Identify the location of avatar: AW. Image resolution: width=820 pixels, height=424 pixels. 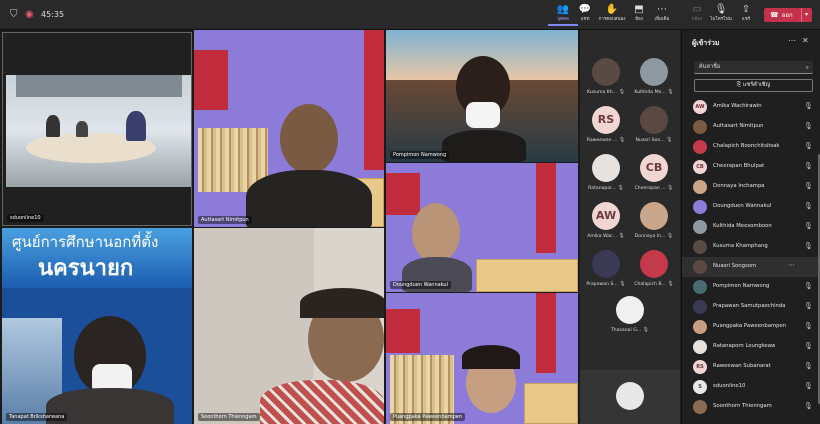
(606, 216).